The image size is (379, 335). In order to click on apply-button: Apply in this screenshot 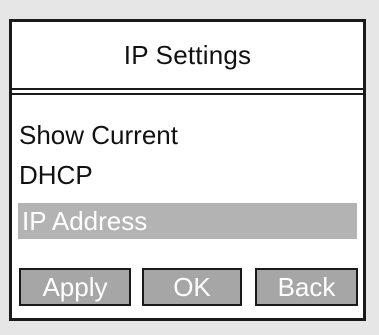, I will do `click(75, 287)`.